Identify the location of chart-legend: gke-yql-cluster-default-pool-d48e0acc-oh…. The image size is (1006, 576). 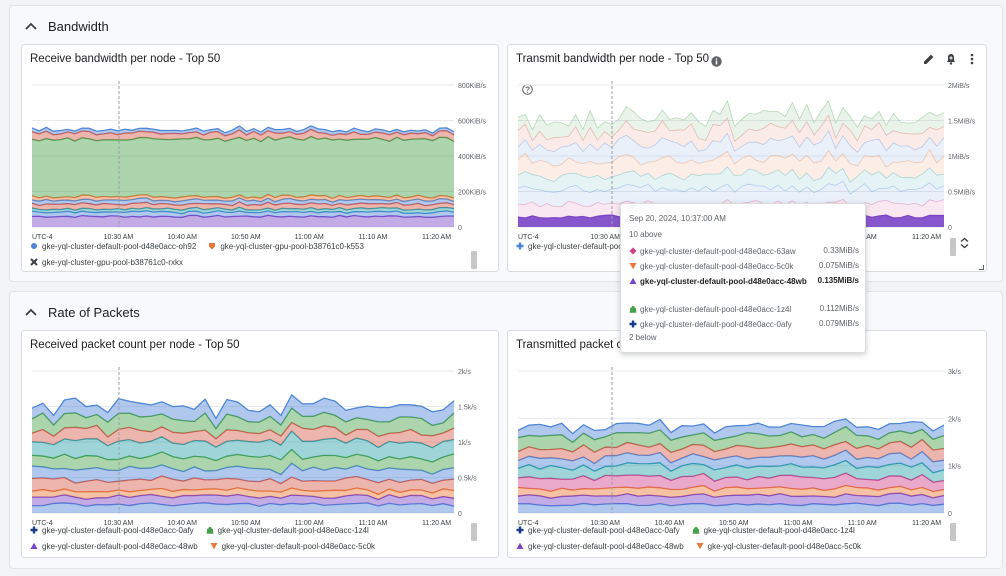
(203, 254).